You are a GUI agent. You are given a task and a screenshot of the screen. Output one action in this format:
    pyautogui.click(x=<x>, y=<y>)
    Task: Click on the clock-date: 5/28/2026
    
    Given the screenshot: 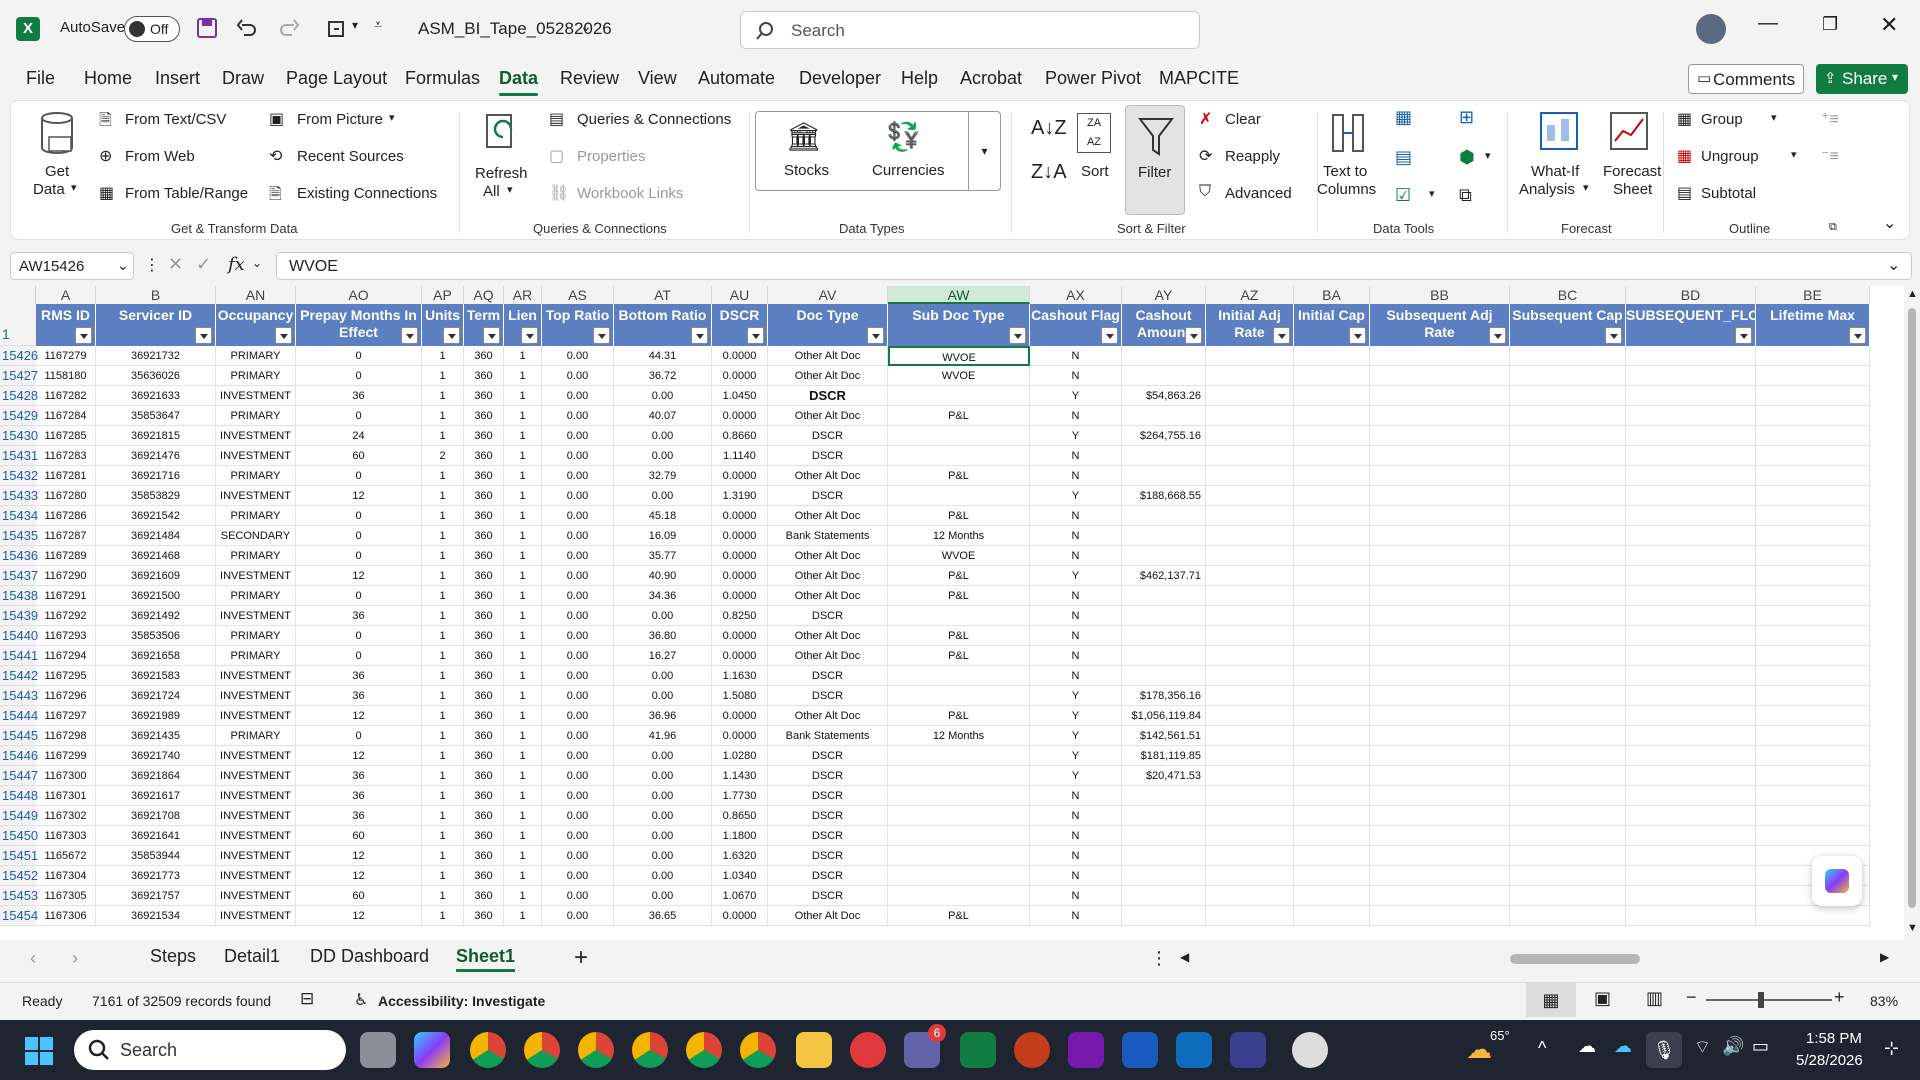 What is the action you would take?
    pyautogui.click(x=1829, y=1060)
    